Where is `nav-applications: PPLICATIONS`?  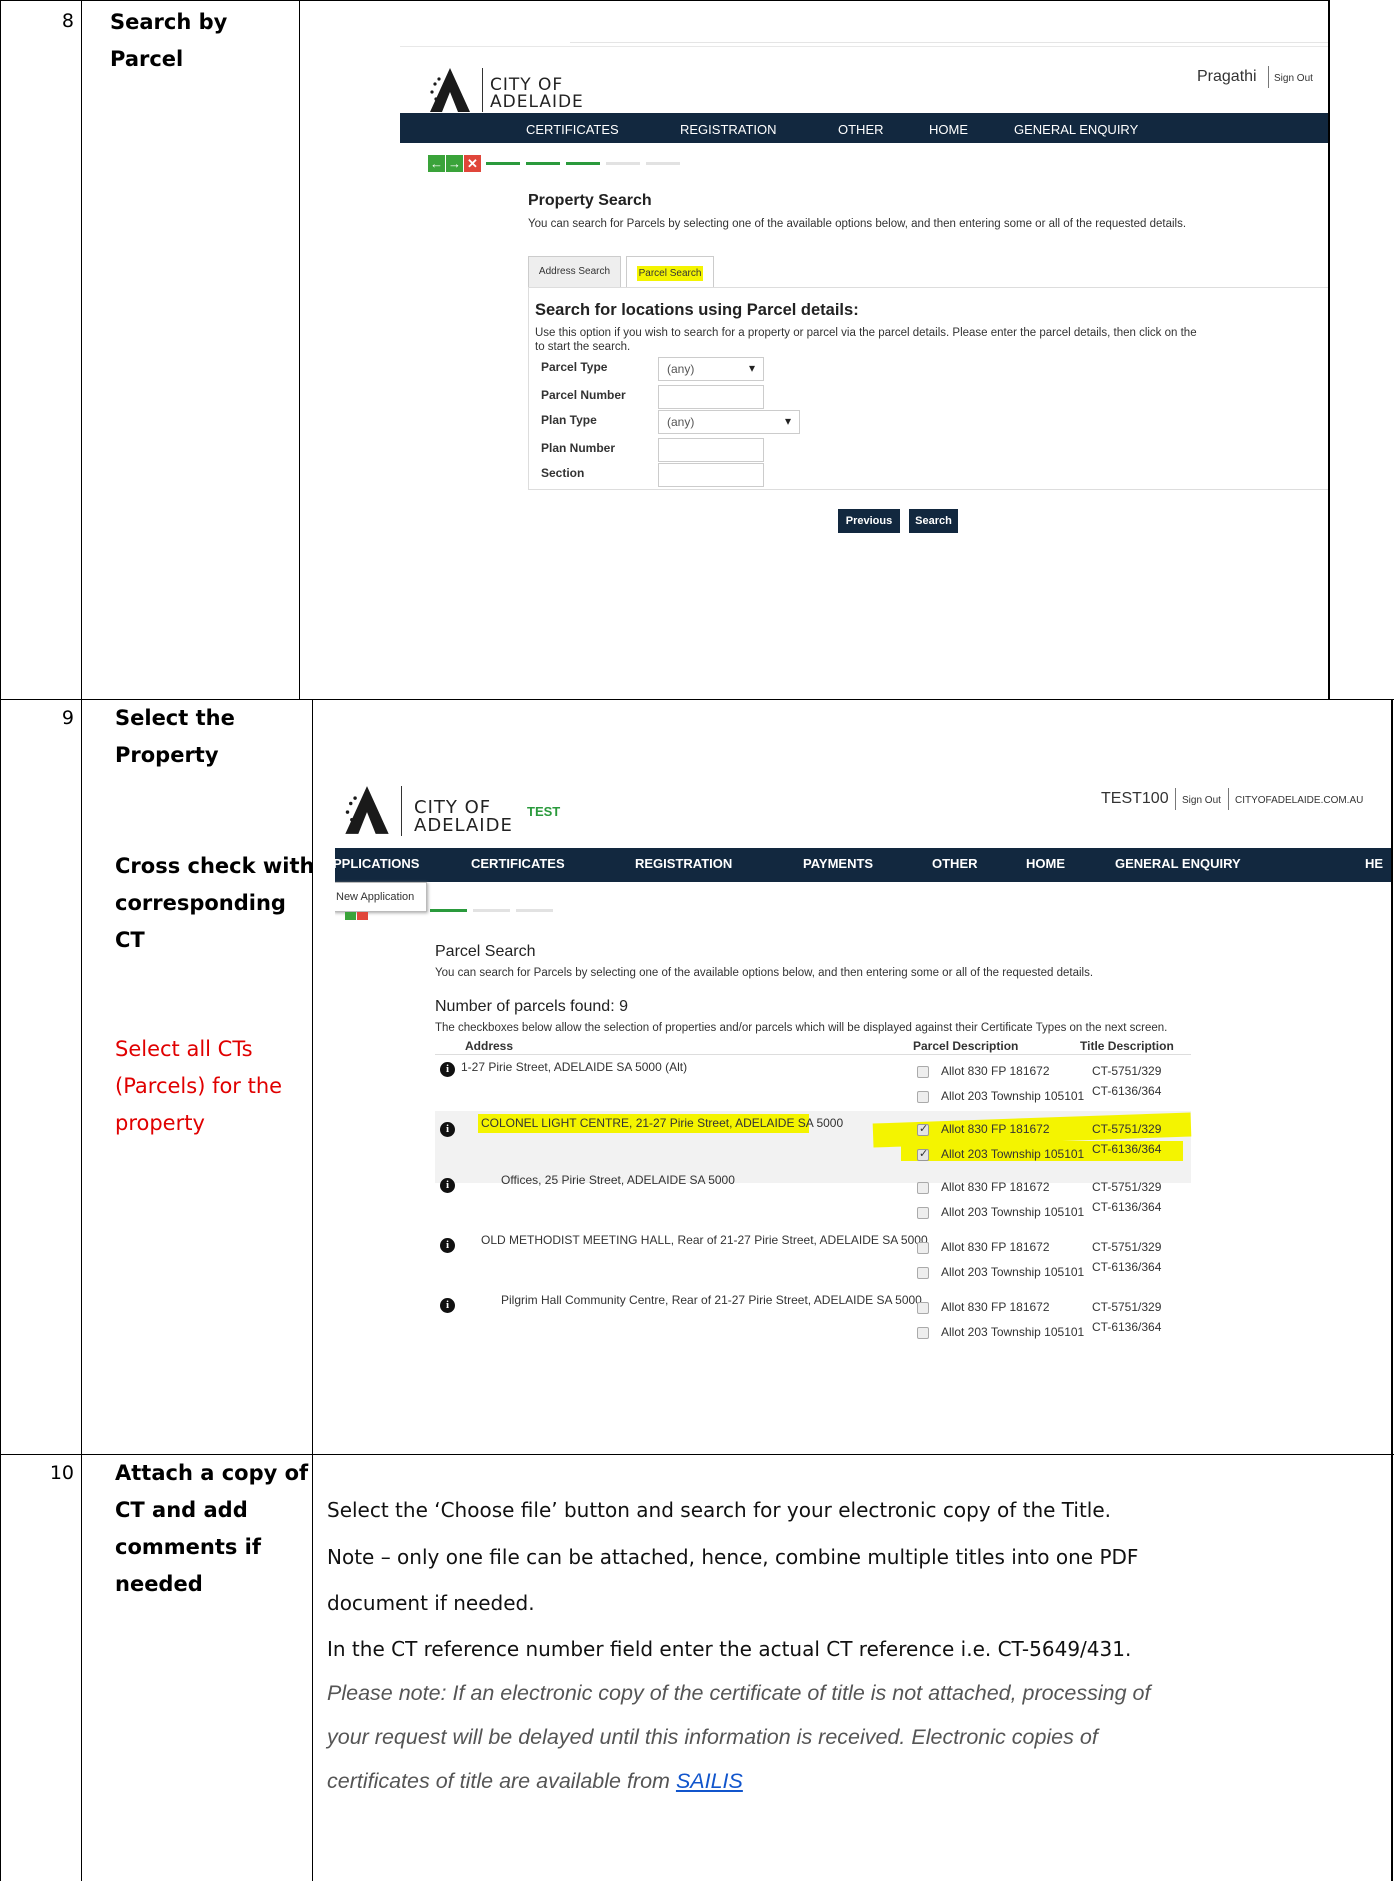
nav-applications: PPLICATIONS is located at coordinates (377, 863).